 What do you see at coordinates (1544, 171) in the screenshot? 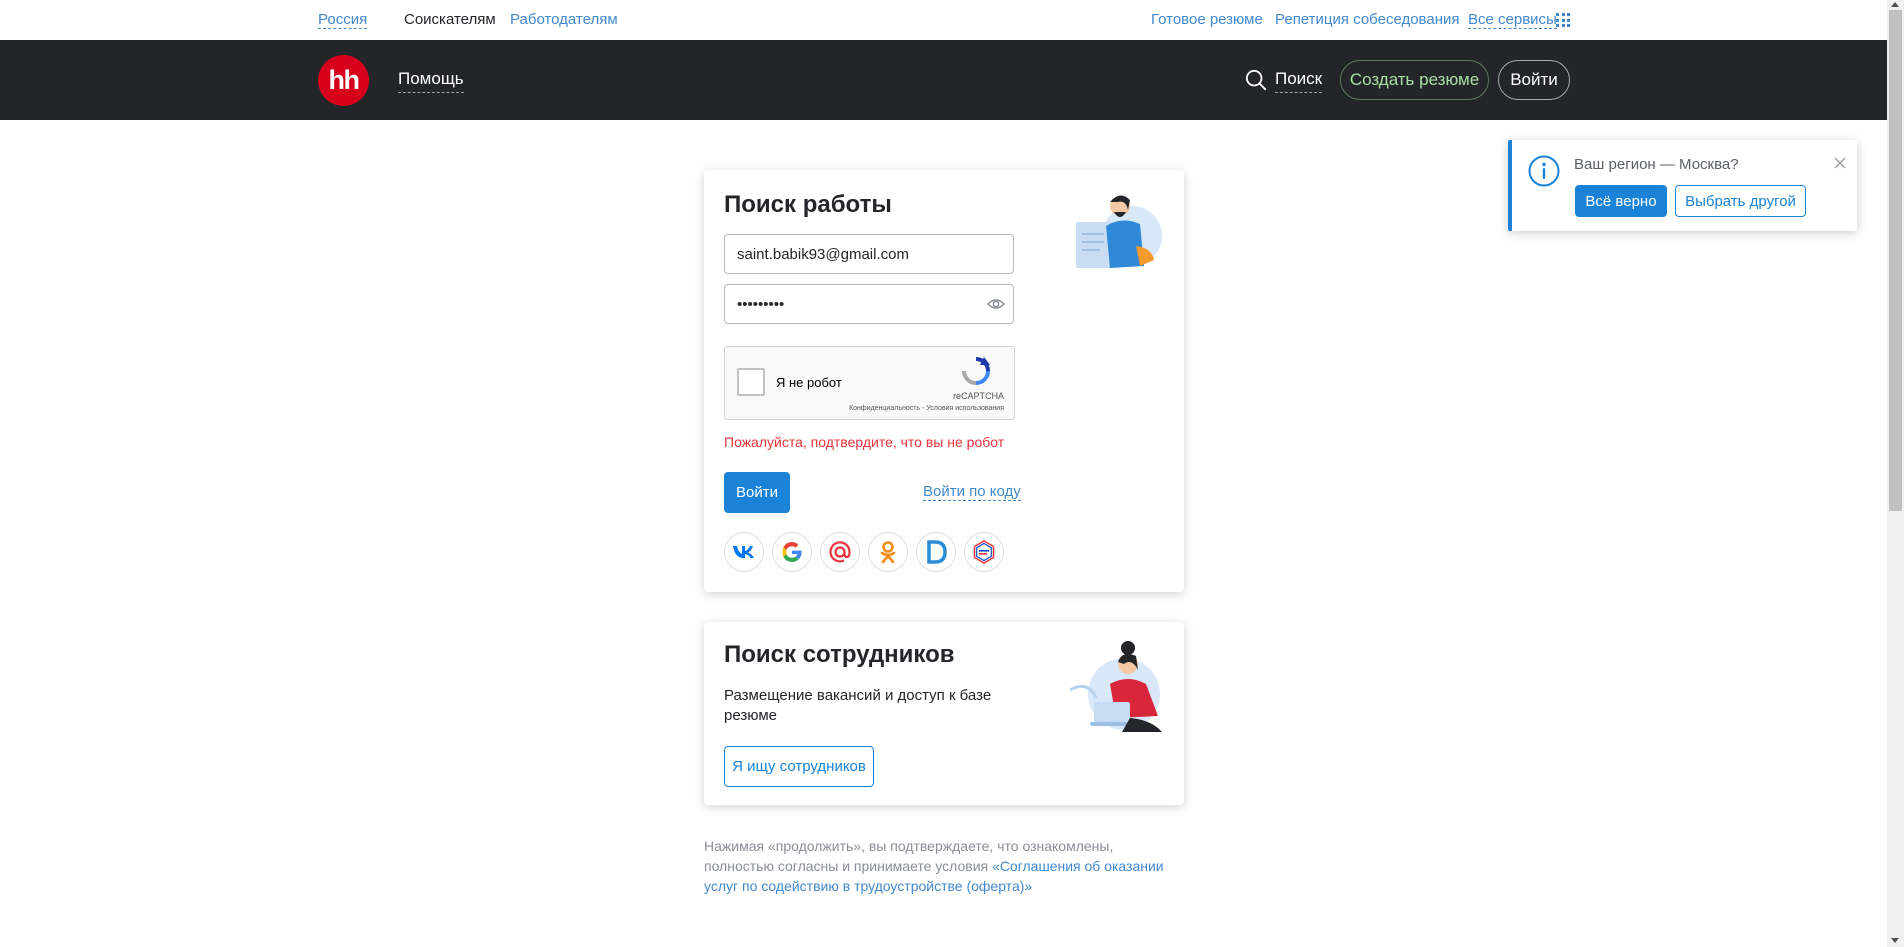
I see `info-icon` at bounding box center [1544, 171].